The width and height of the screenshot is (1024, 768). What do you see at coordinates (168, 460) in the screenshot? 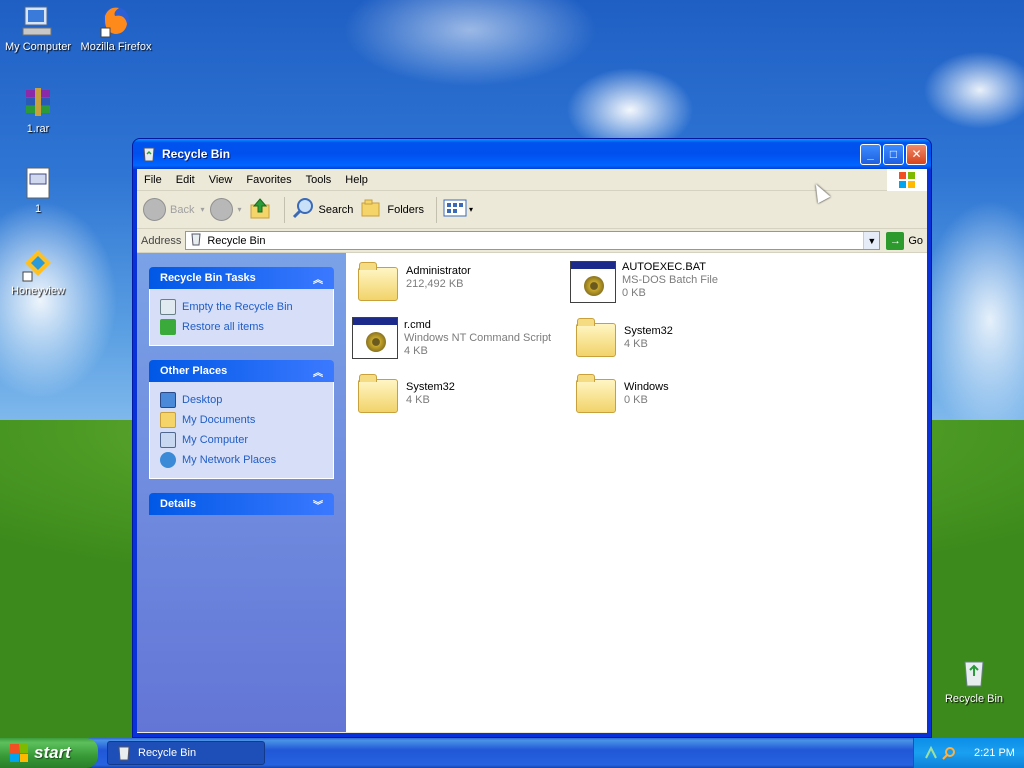
I see `network-places-icon` at bounding box center [168, 460].